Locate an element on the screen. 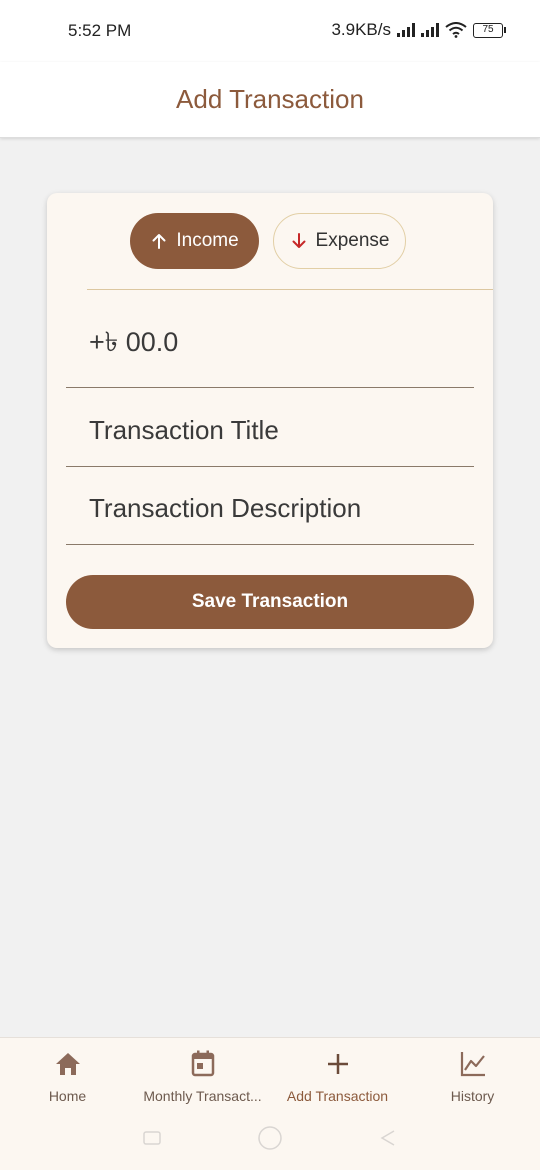 Image resolution: width=540 pixels, height=1170 pixels. system-navigation-bar is located at coordinates (270, 1140).